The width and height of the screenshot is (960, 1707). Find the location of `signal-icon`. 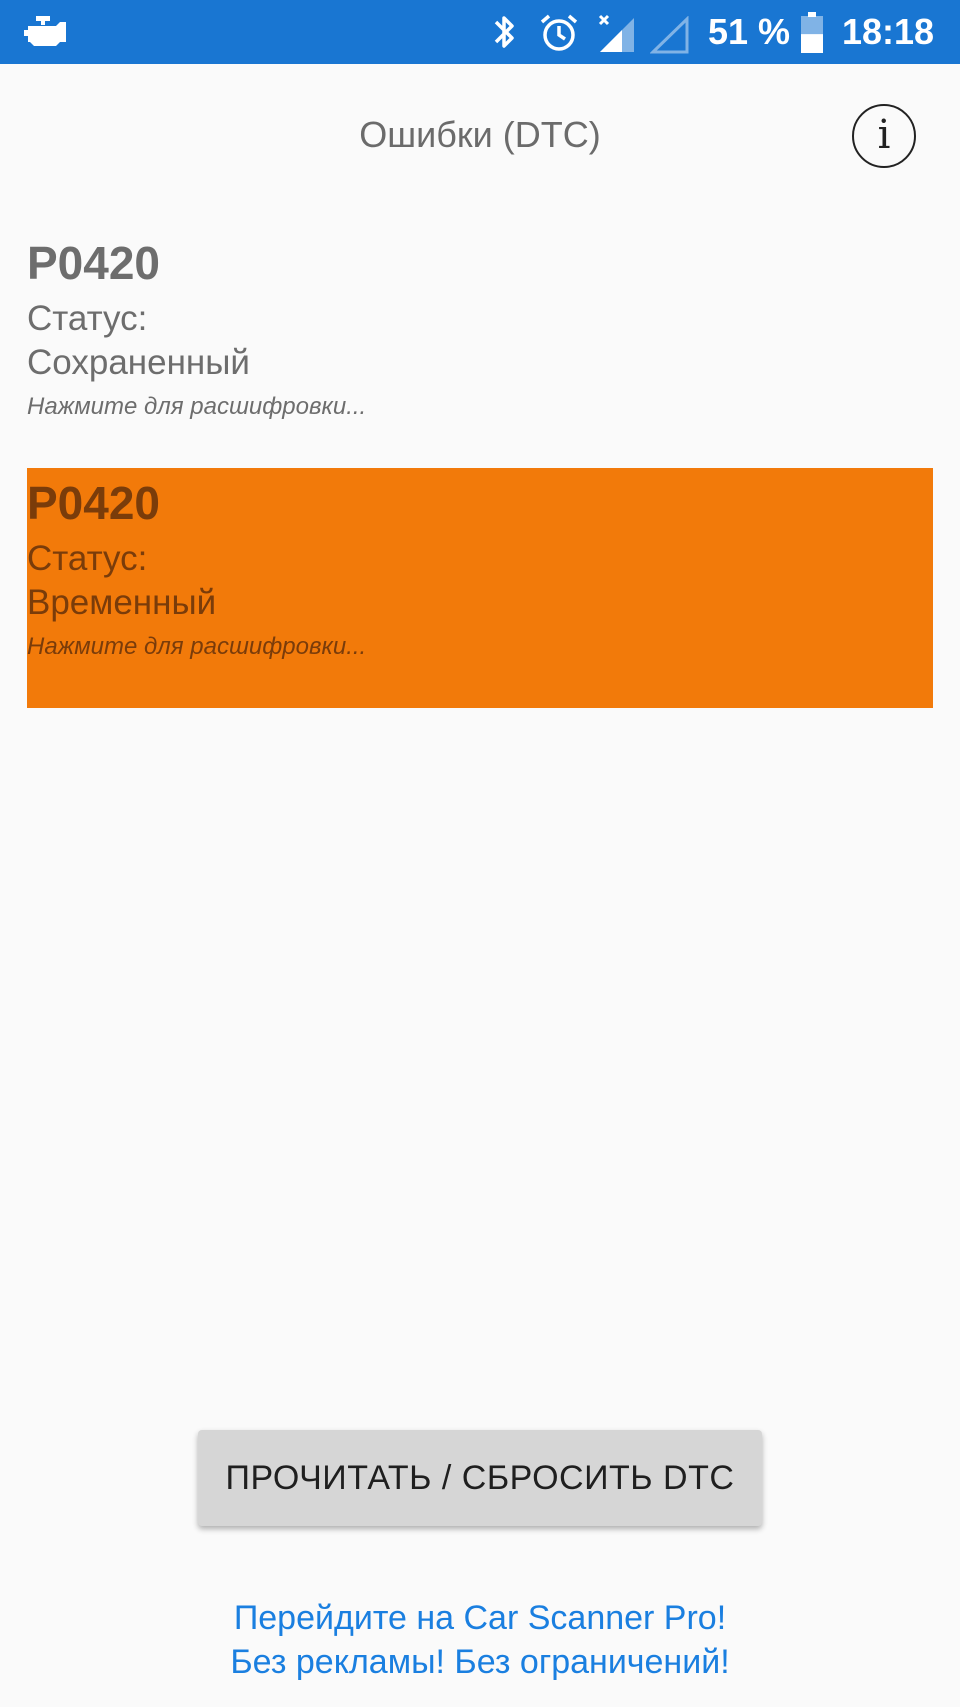

signal-icon is located at coordinates (616, 33).